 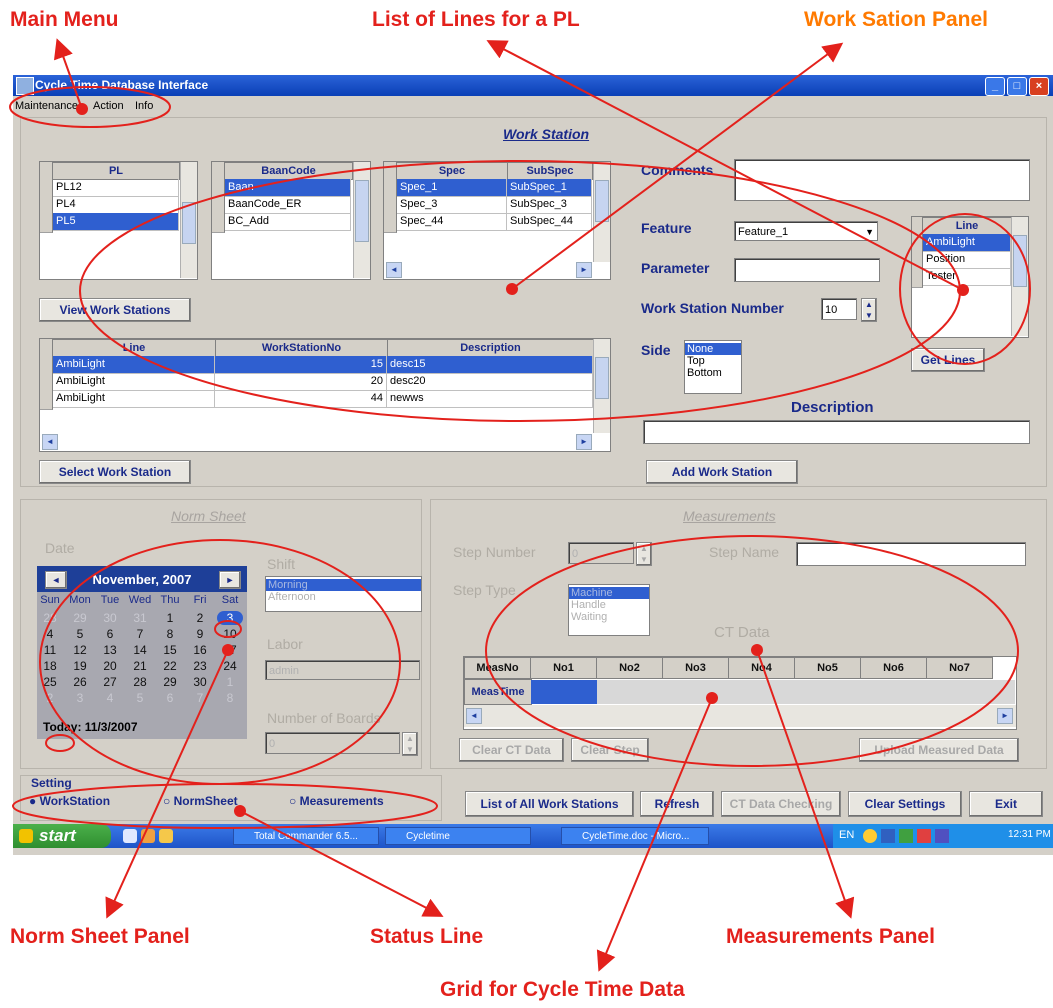 I want to click on get-lines-button: Get Lines, so click(x=948, y=360).